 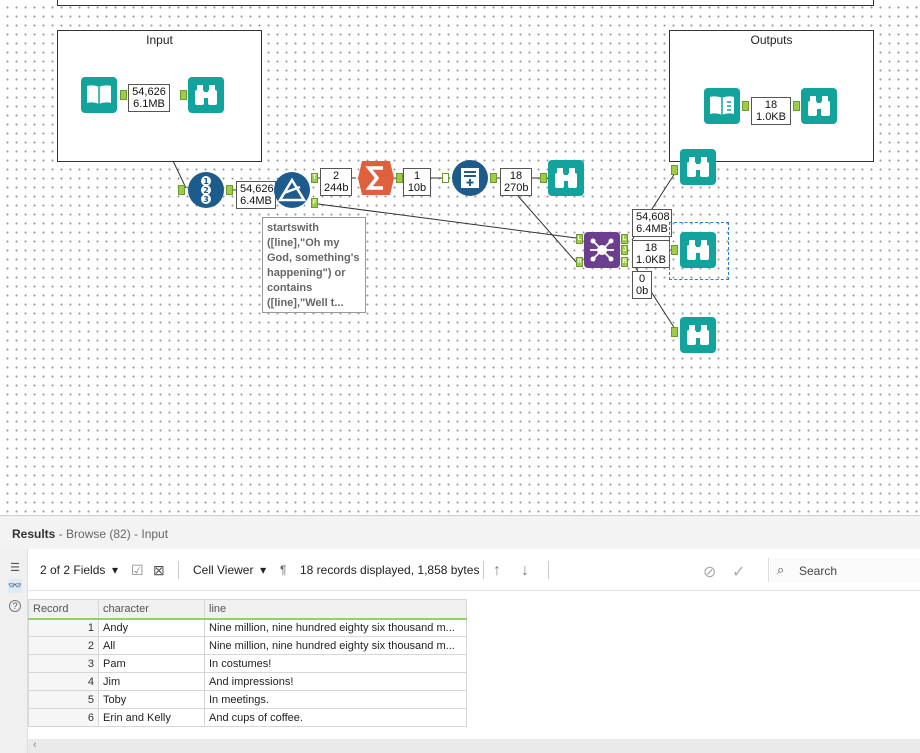 What do you see at coordinates (818, 571) in the screenshot?
I see `search-placeholder: Search` at bounding box center [818, 571].